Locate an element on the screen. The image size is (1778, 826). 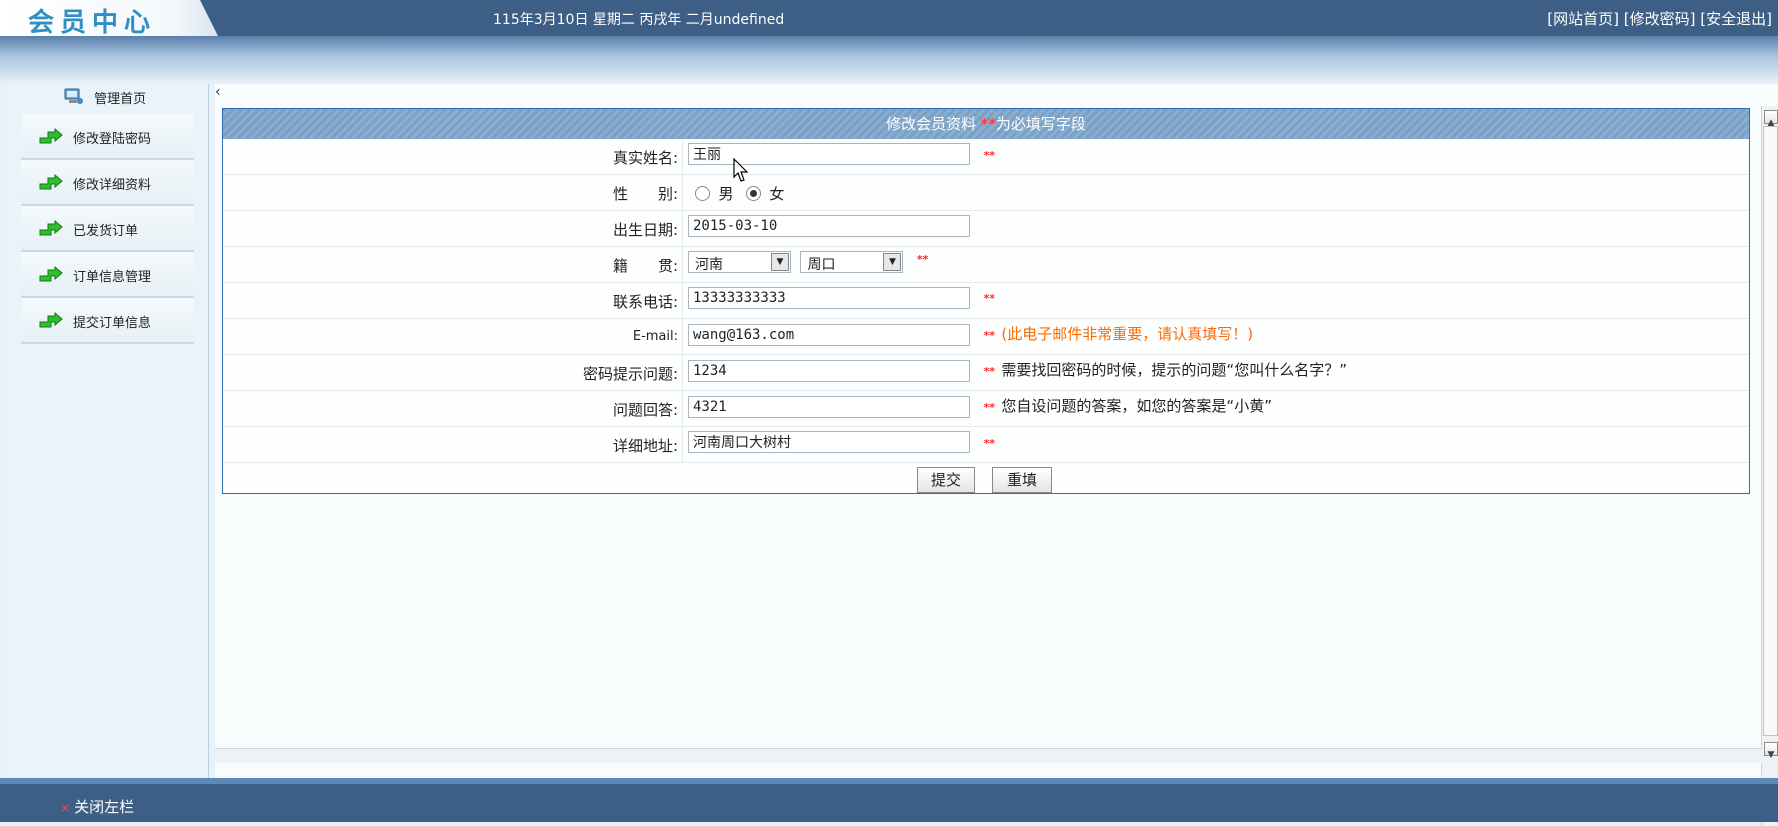
address-label: 详细地址: is located at coordinates (645, 446).